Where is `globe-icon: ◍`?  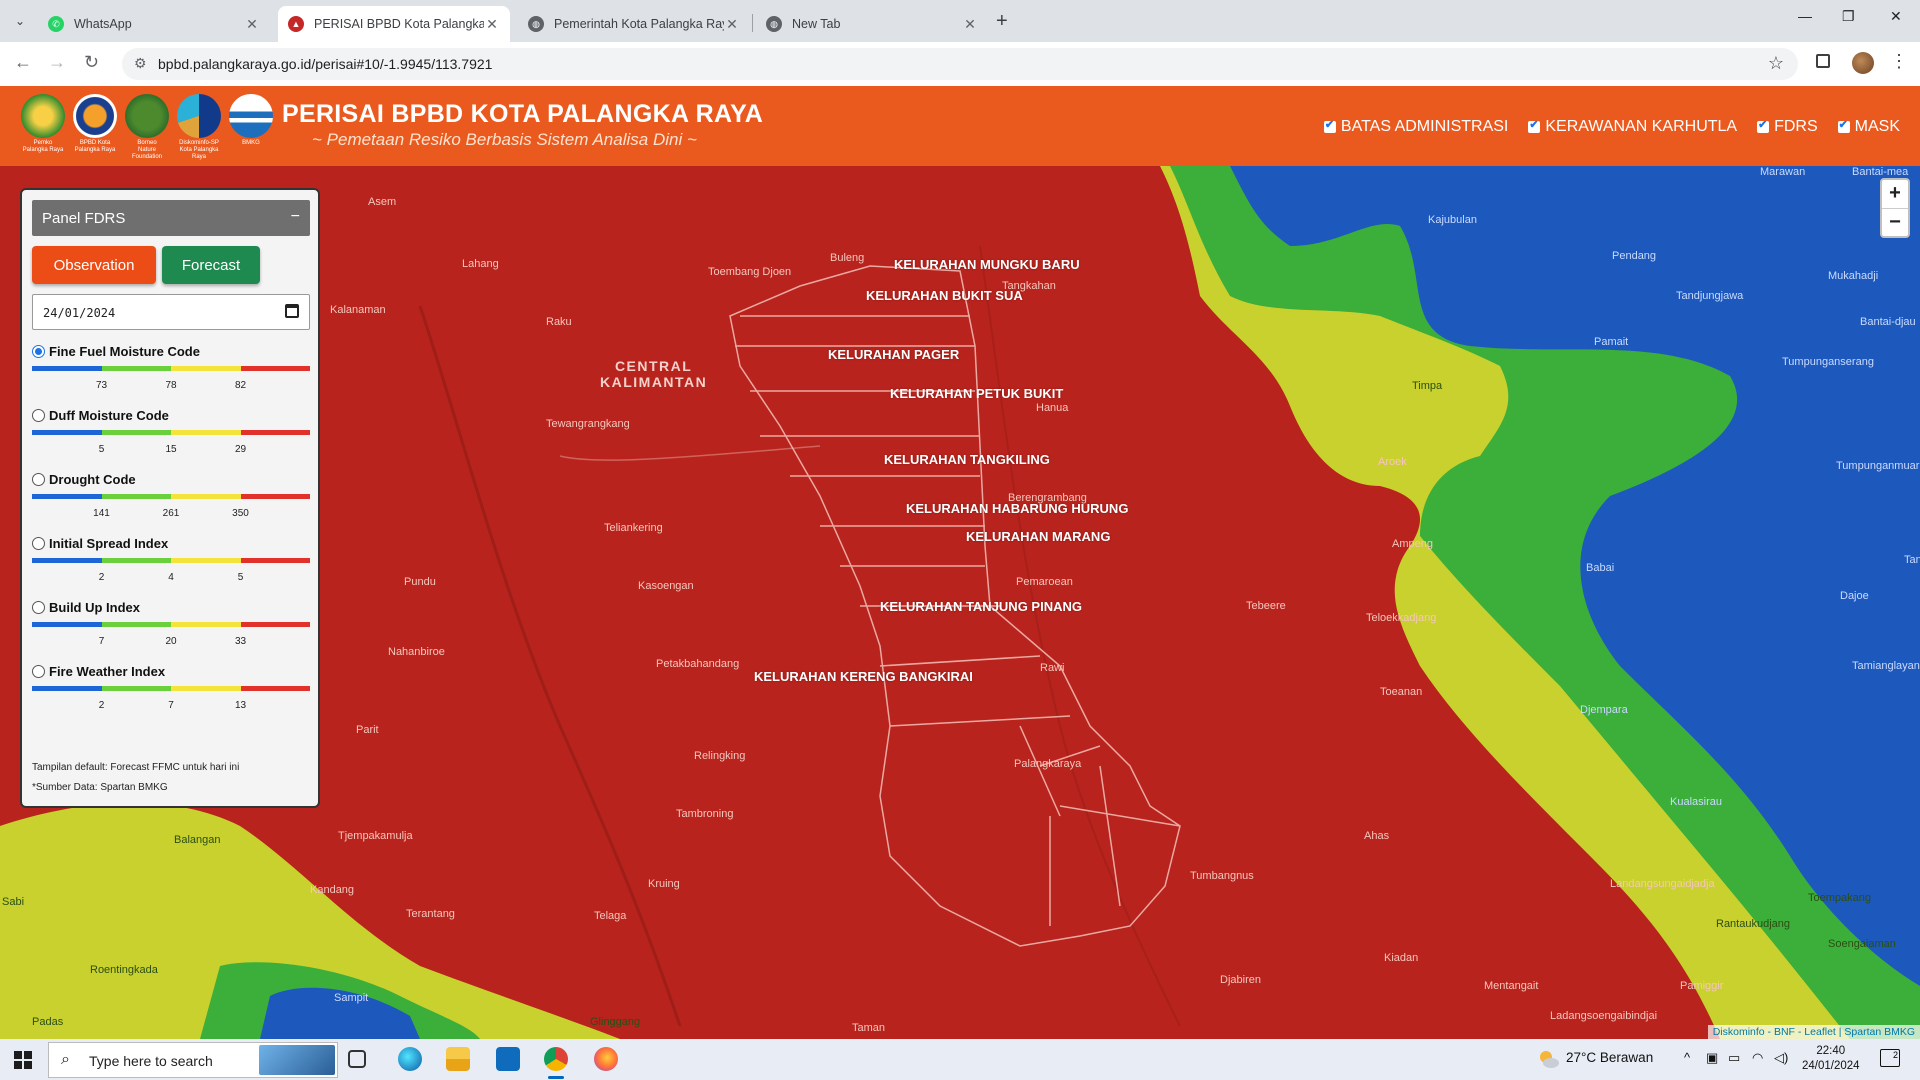 globe-icon: ◍ is located at coordinates (774, 24).